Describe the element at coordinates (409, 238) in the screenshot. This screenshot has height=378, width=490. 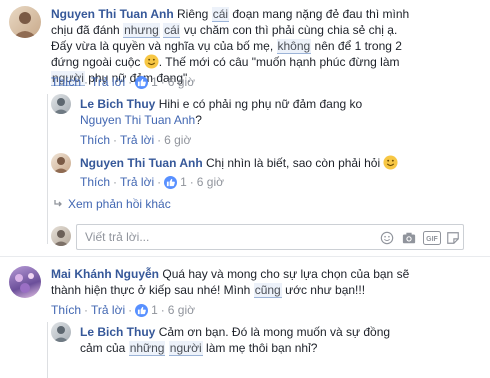
I see `camera-icon` at that location.